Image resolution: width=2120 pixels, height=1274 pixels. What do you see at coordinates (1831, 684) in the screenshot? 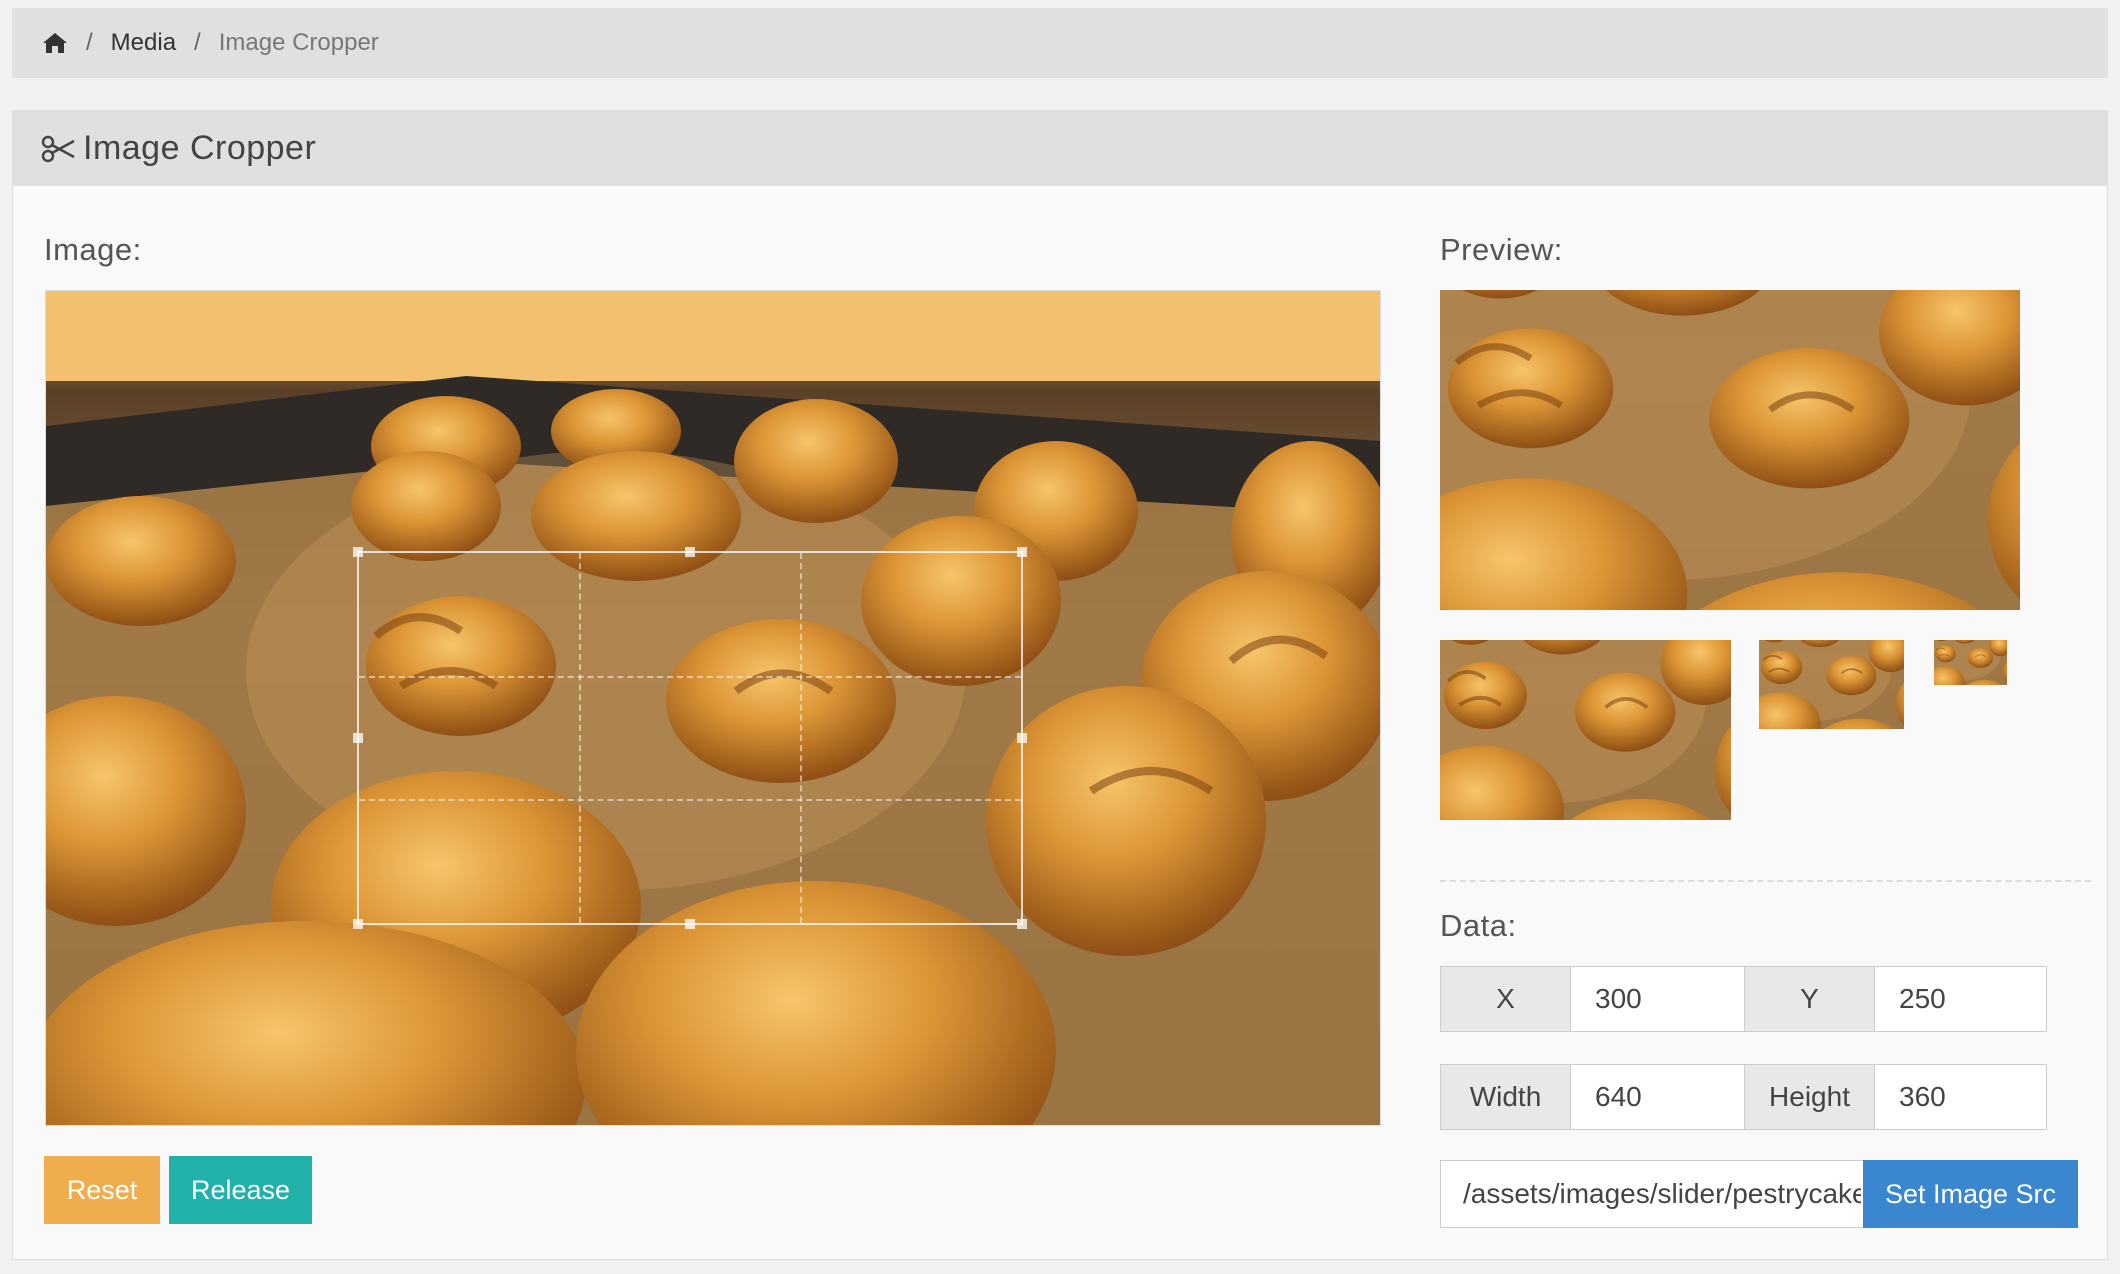
I see `preview-small` at bounding box center [1831, 684].